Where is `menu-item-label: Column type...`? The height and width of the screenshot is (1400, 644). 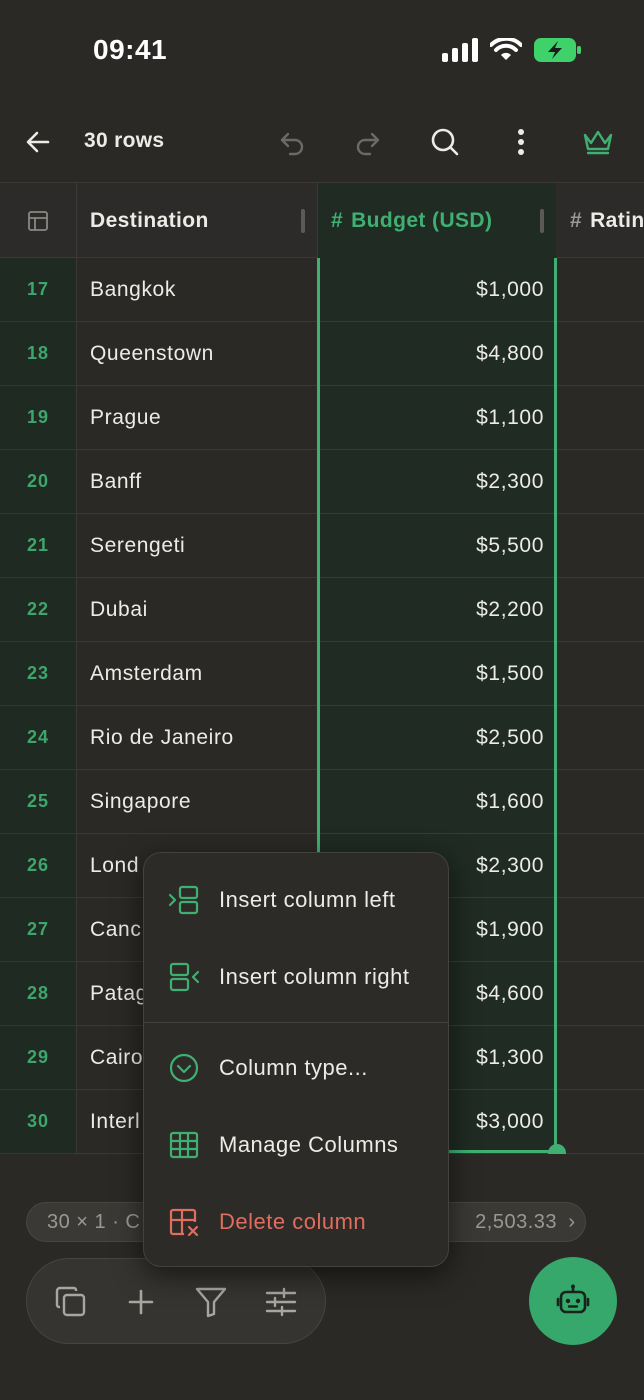
menu-item-label: Column type... is located at coordinates (293, 1067).